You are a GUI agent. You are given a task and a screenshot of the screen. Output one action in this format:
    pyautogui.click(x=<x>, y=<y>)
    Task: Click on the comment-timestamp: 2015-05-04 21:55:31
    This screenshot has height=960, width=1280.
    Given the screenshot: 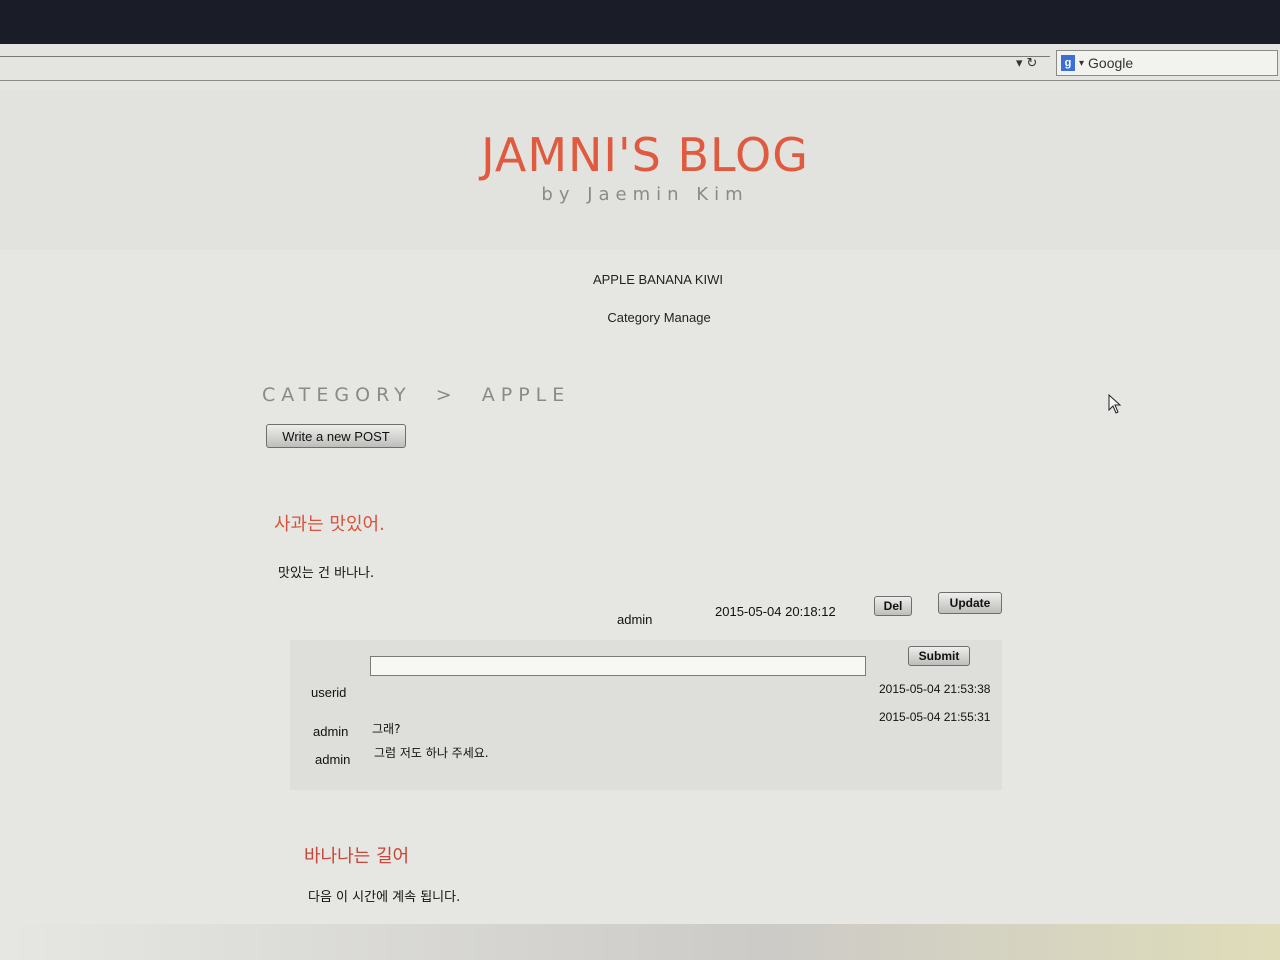 What is the action you would take?
    pyautogui.click(x=935, y=717)
    